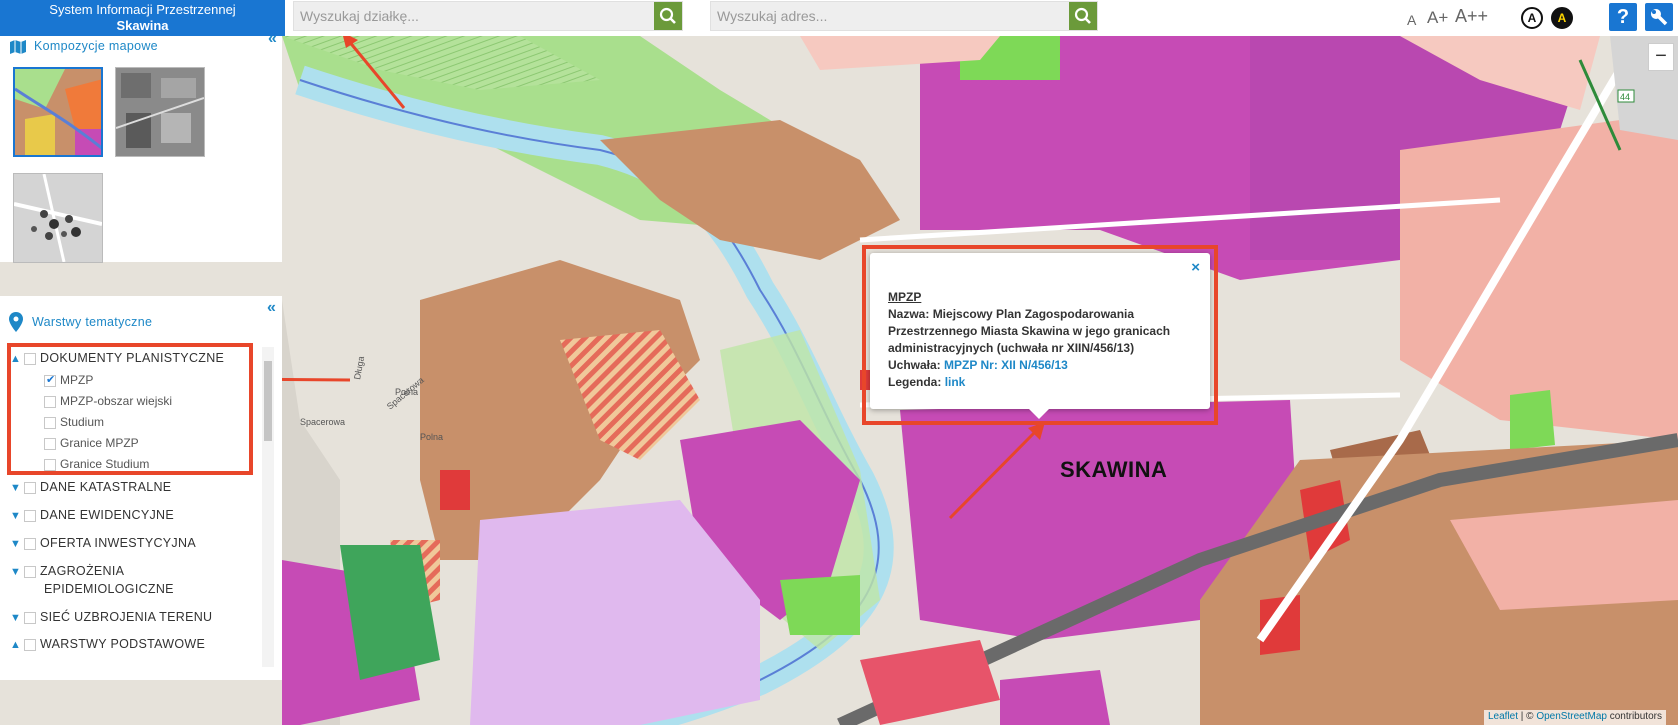 Image resolution: width=1678 pixels, height=725 pixels. I want to click on group-label: DANE EWIDENCYJNE, so click(107, 515).